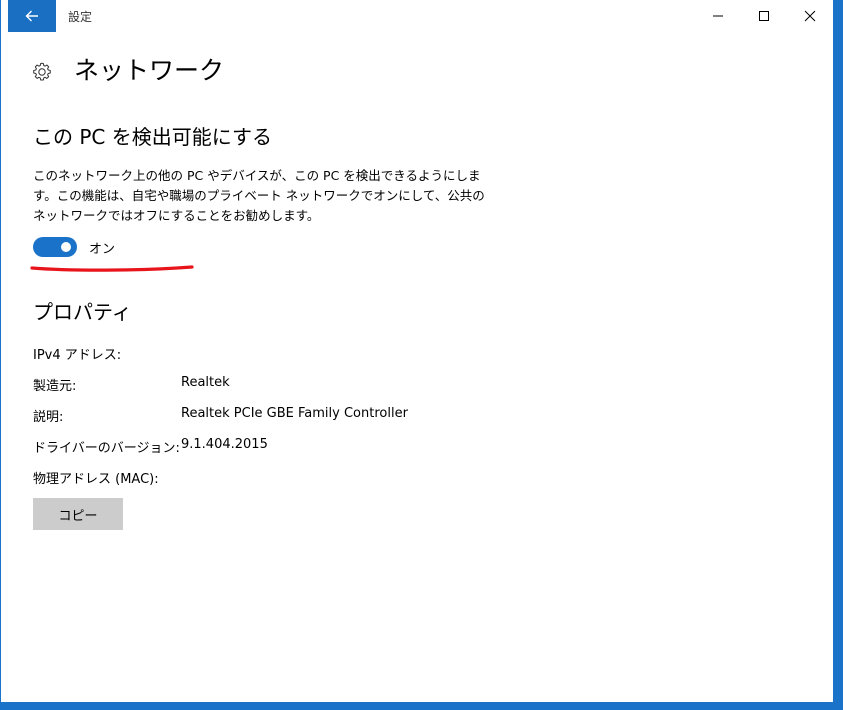 This screenshot has height=710, width=843. What do you see at coordinates (205, 382) in the screenshot?
I see `property-value: Realtek` at bounding box center [205, 382].